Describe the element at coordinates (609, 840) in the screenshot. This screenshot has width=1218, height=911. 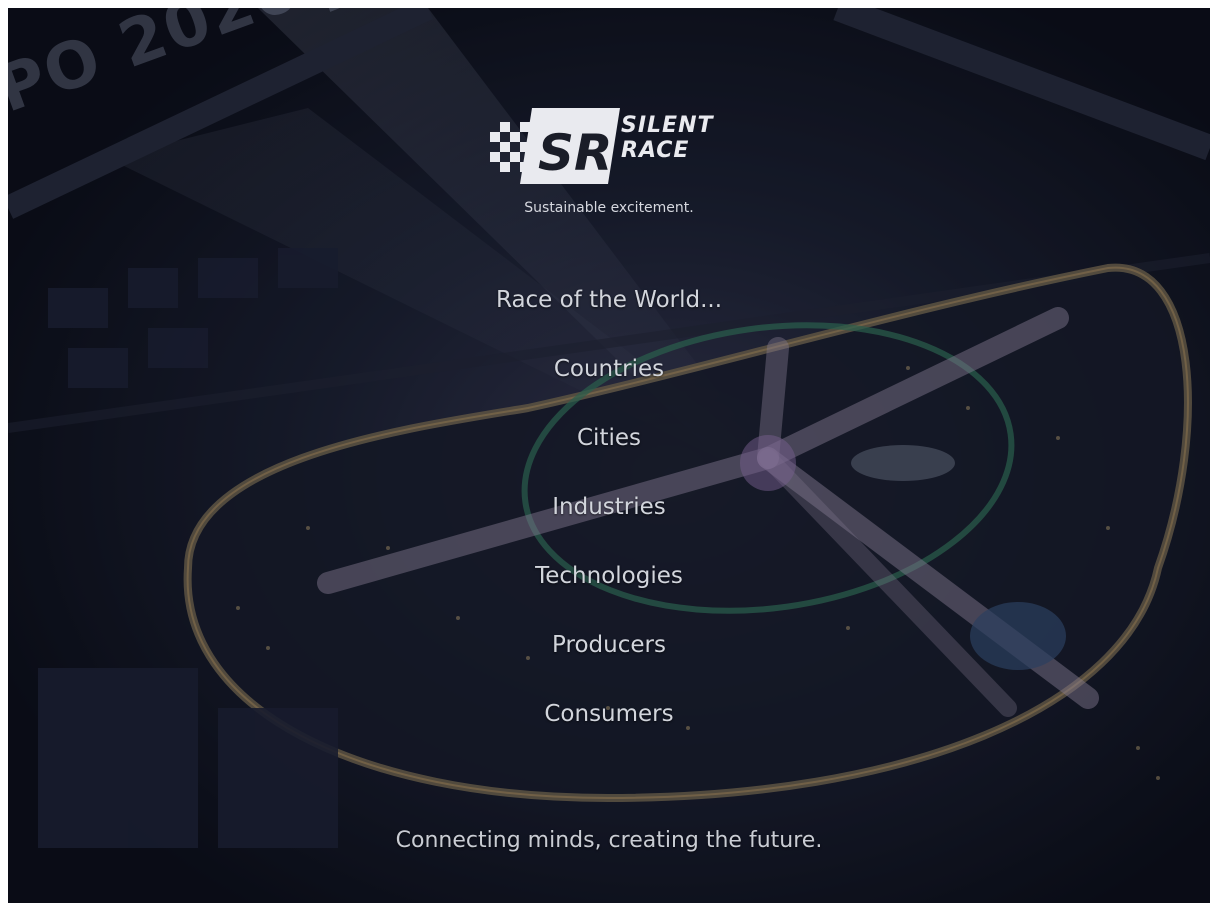
I see `footer-slogan: Connecting minds, creating the future.` at that location.